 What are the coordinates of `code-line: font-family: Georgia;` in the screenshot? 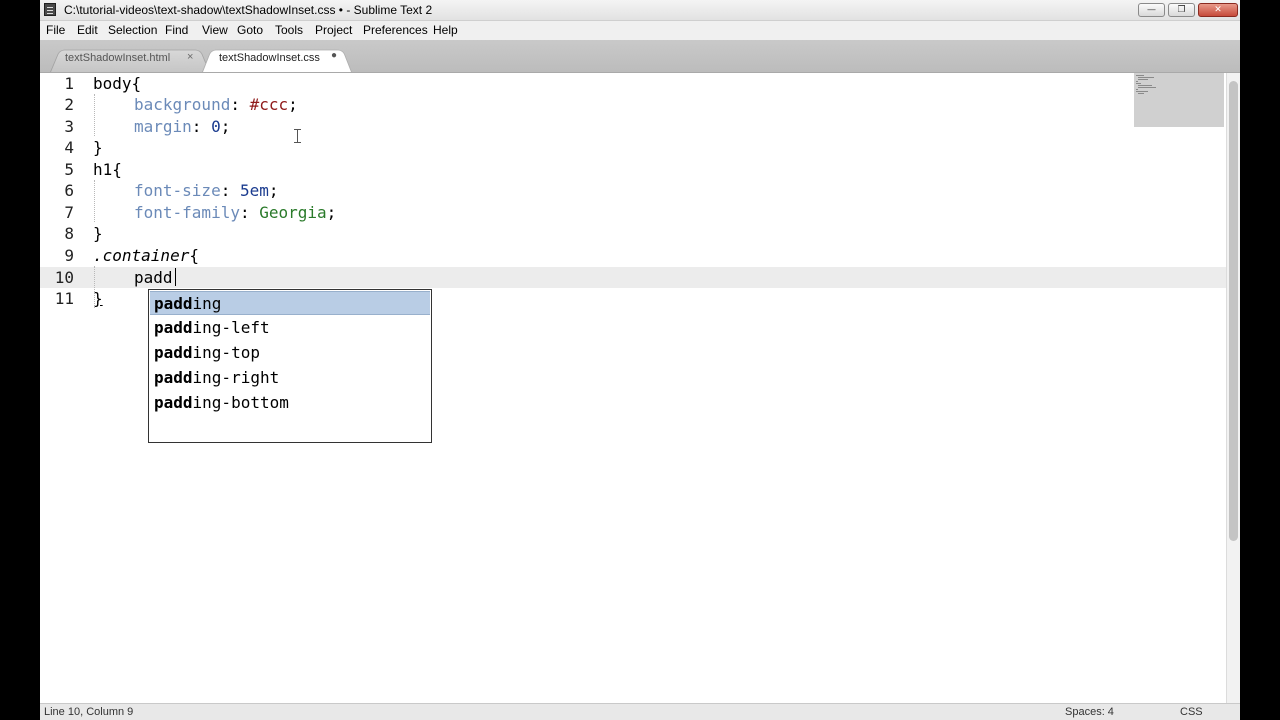 It's located at (235, 212).